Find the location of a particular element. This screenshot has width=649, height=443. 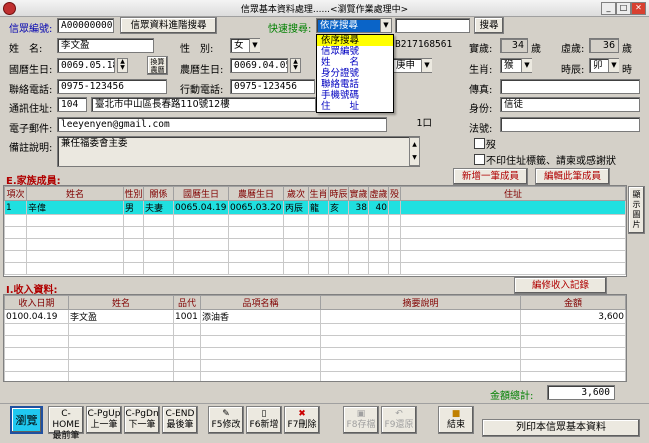

show-image-button: 顯示圖片 is located at coordinates (636, 210).